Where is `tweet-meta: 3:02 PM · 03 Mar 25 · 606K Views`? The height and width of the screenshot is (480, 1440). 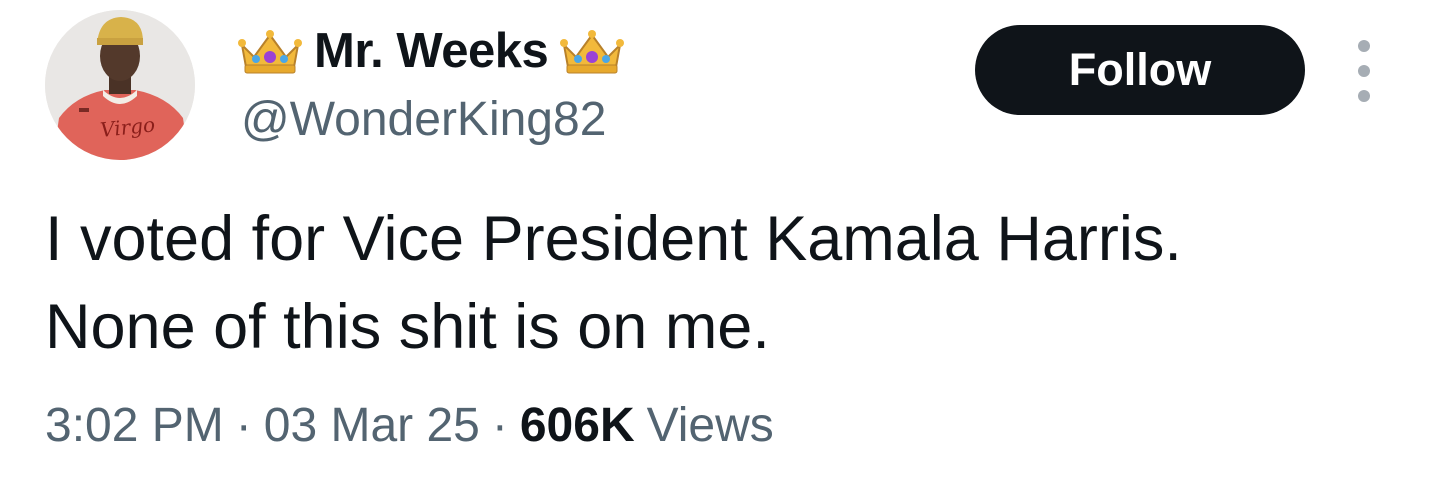
tweet-meta: 3:02 PM · 03 Mar 25 · 606K Views is located at coordinates (409, 425).